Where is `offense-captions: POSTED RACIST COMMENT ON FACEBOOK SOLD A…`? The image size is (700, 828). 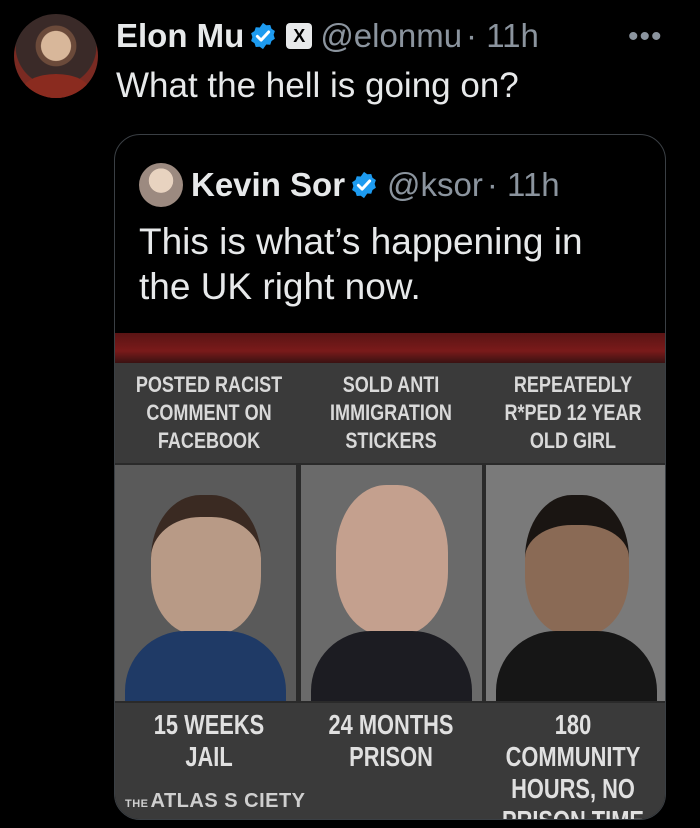 offense-captions: POSTED RACIST COMMENT ON FACEBOOK SOLD A… is located at coordinates (390, 413).